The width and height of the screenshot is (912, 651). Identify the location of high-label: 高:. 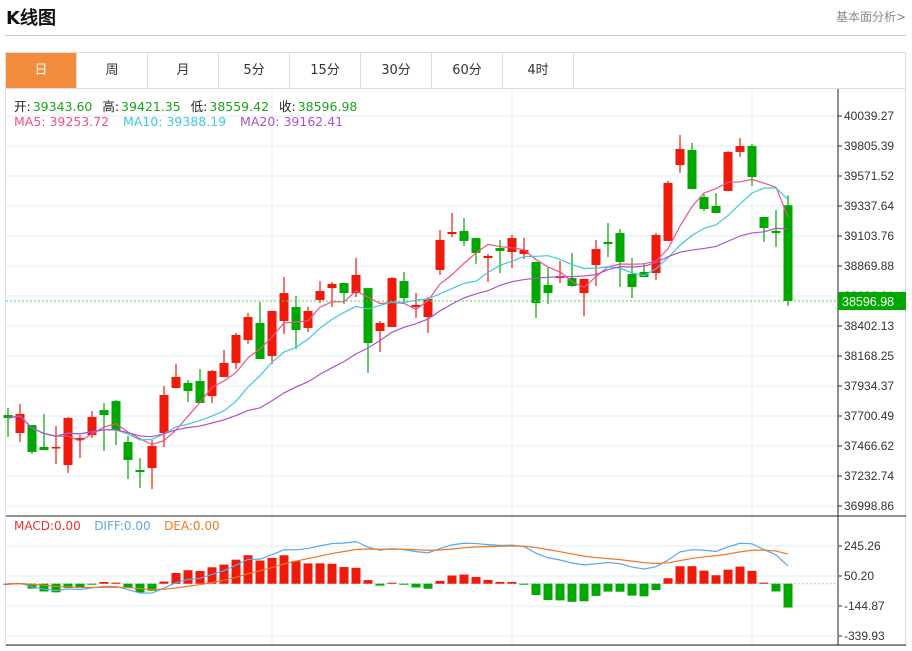
(111, 106).